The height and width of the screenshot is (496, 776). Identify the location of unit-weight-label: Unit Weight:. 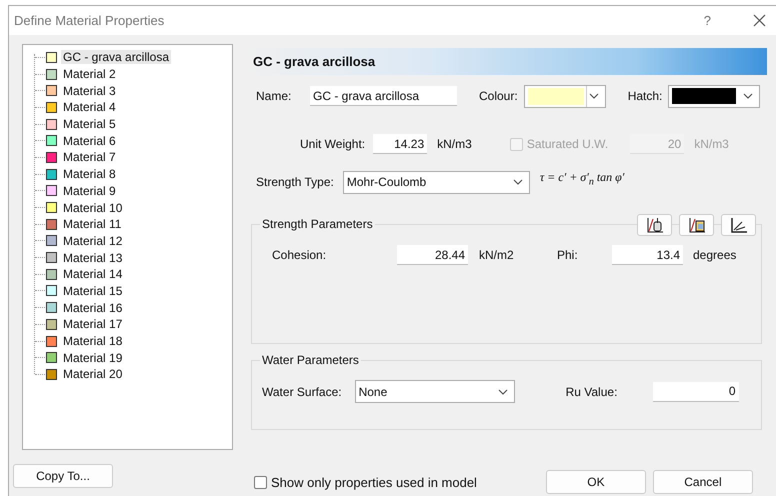
(333, 144).